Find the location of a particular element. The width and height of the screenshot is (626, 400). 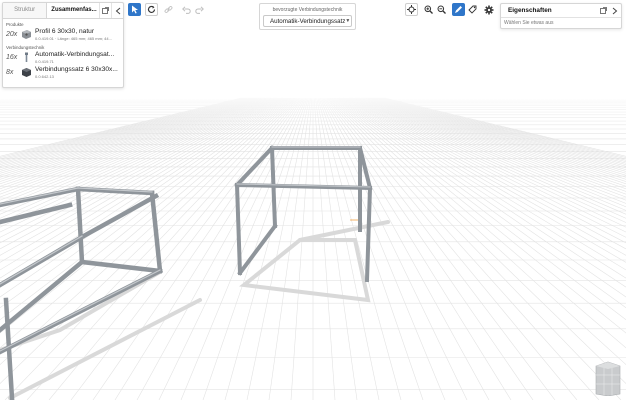

center-view-button is located at coordinates (411, 9).